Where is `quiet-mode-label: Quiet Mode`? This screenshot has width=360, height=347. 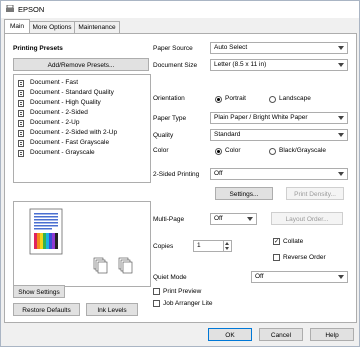
quiet-mode-label: Quiet Mode is located at coordinates (170, 277).